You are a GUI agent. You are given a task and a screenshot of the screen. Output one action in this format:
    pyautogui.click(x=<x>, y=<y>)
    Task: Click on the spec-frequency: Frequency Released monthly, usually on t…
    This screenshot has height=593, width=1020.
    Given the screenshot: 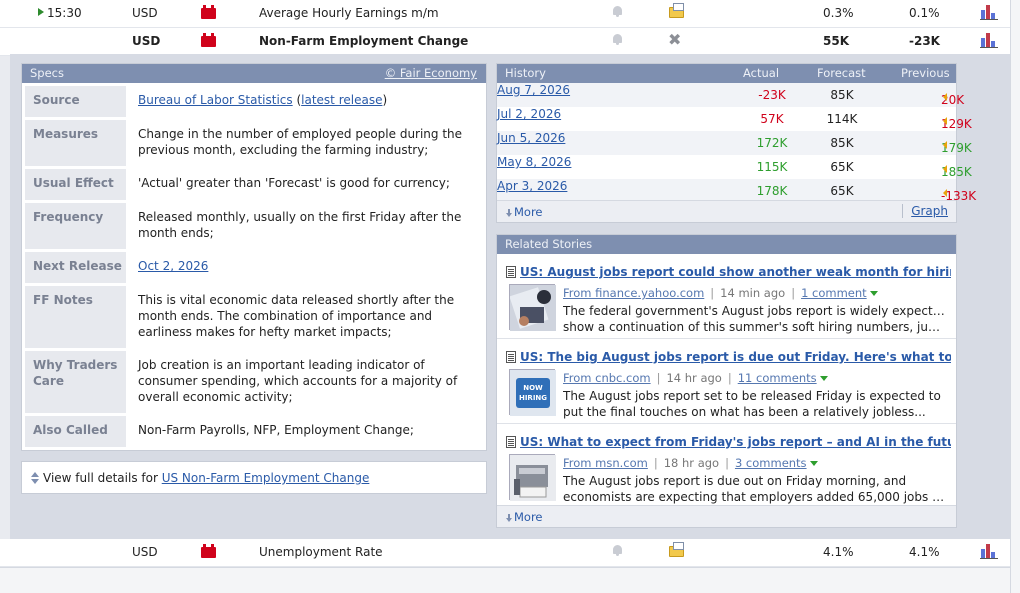 What is the action you would take?
    pyautogui.click(x=254, y=226)
    